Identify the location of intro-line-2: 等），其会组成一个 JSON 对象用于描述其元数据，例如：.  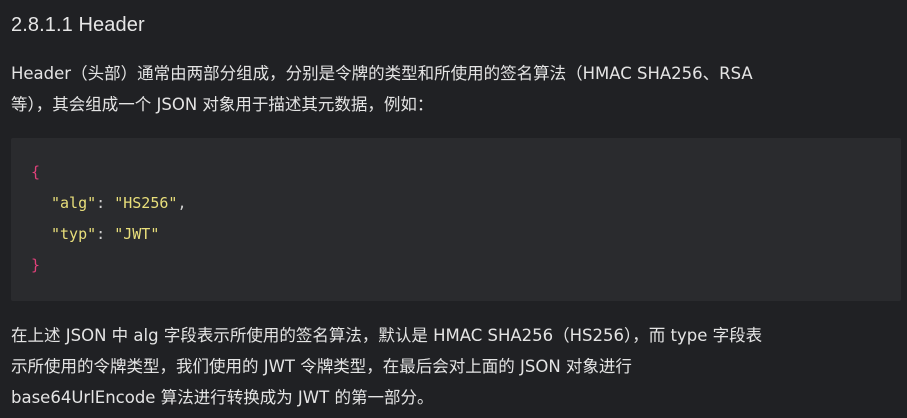
(222, 104).